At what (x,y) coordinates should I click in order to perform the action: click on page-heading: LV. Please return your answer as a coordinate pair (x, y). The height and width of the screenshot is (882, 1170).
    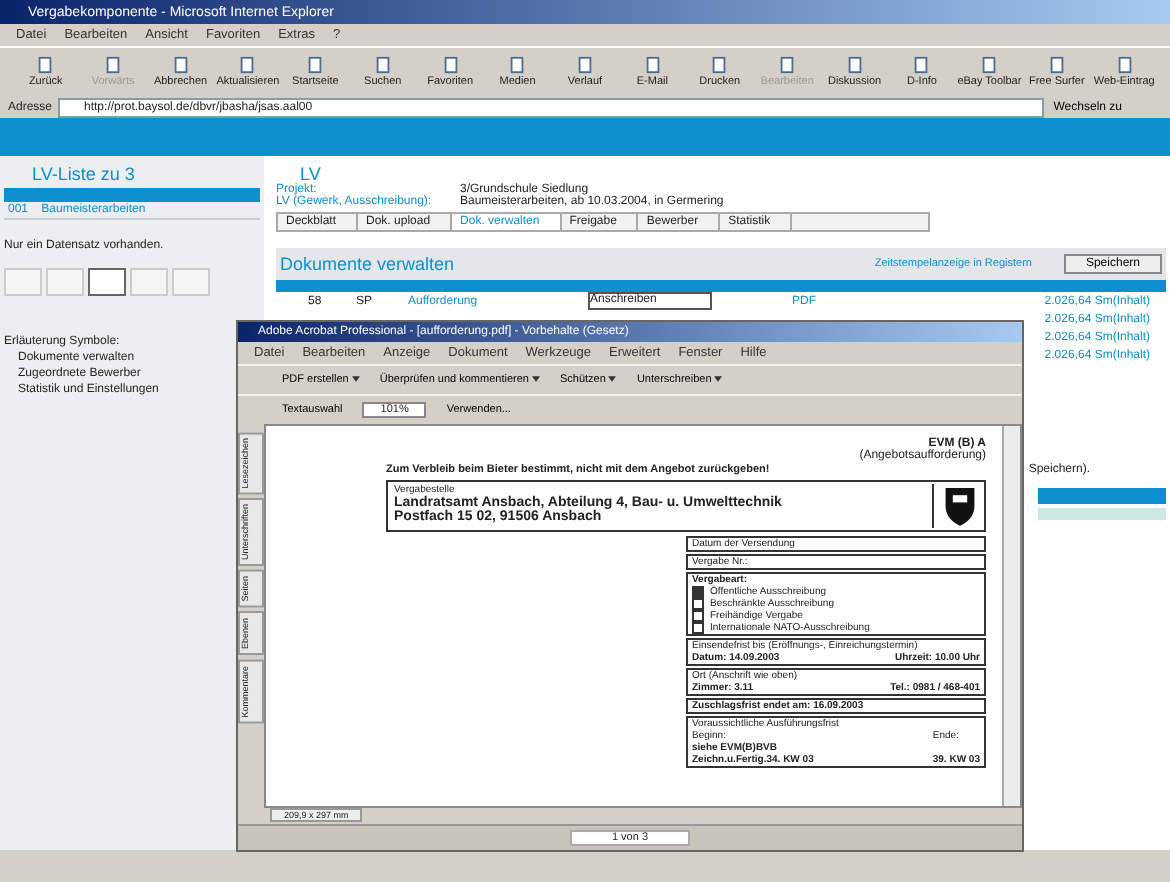
    Looking at the image, I should click on (311, 174).